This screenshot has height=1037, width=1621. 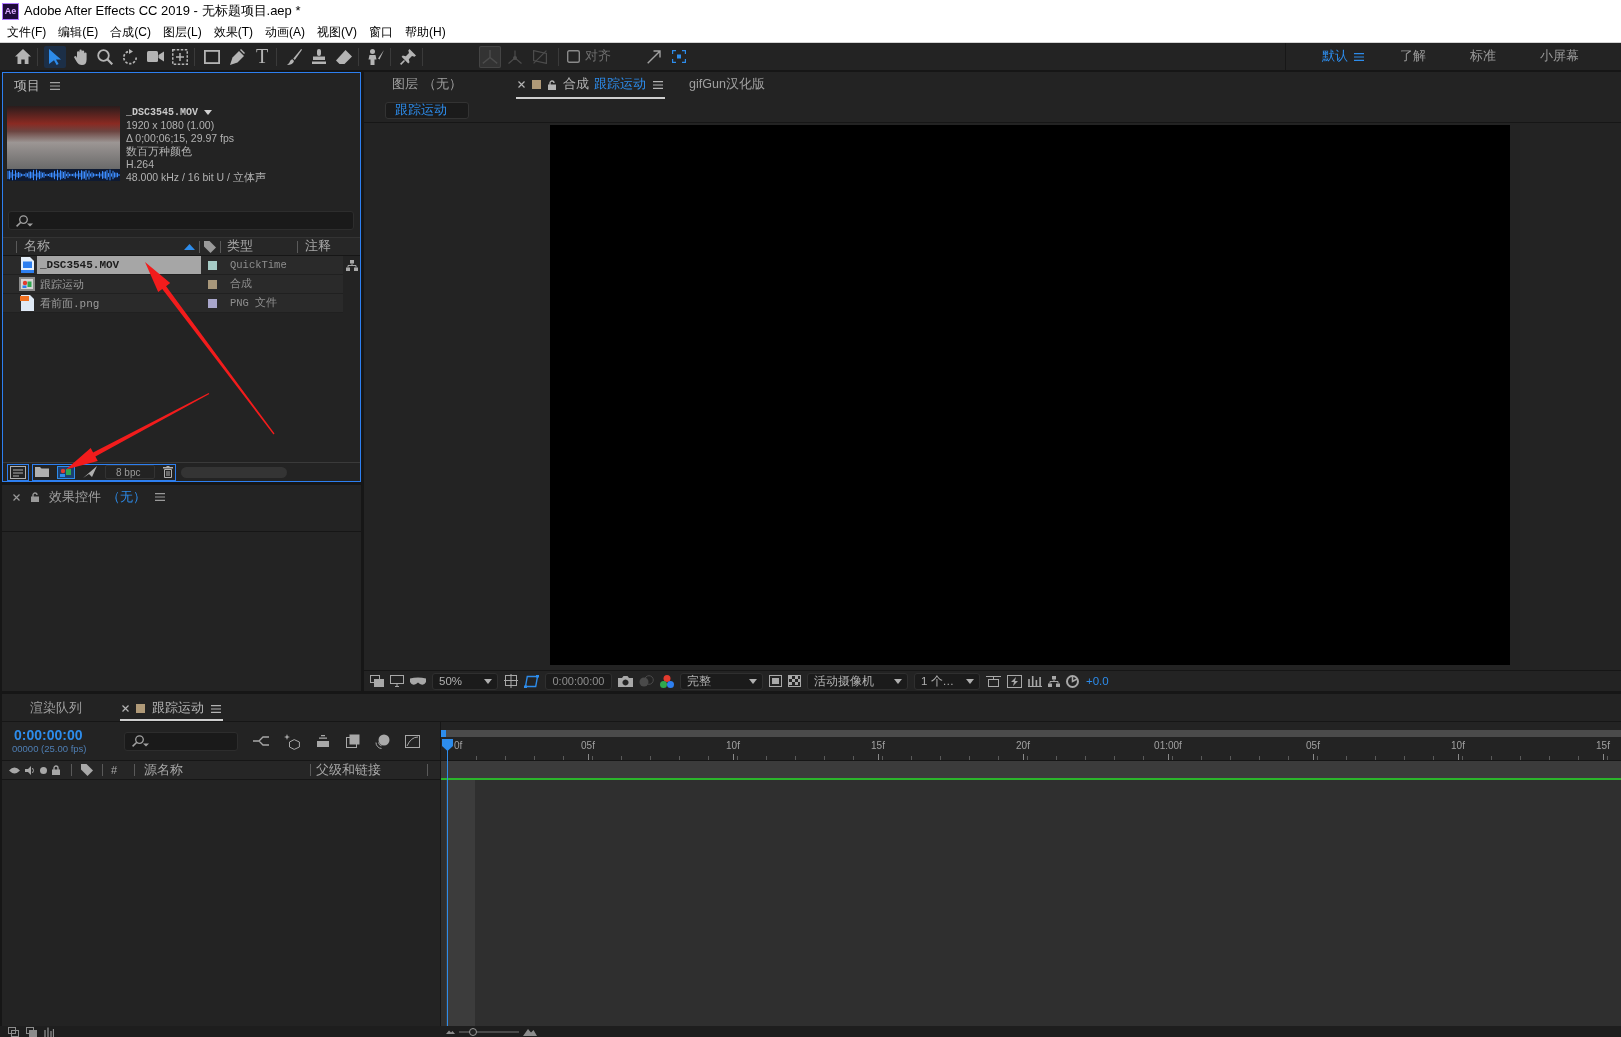 What do you see at coordinates (31, 1031) in the screenshot?
I see `filled-frames-icon` at bounding box center [31, 1031].